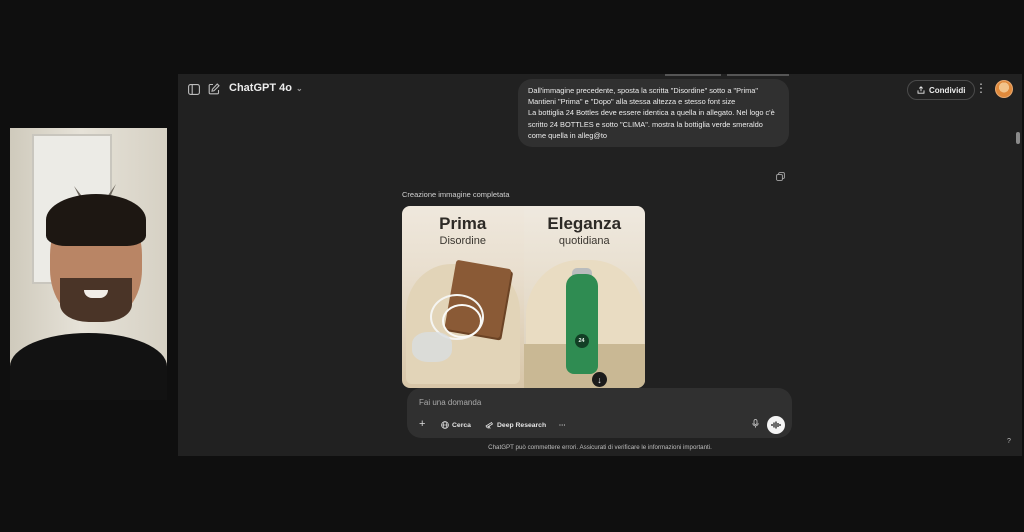  Describe the element at coordinates (599, 379) in the screenshot. I see `download-icon: ↓` at that location.